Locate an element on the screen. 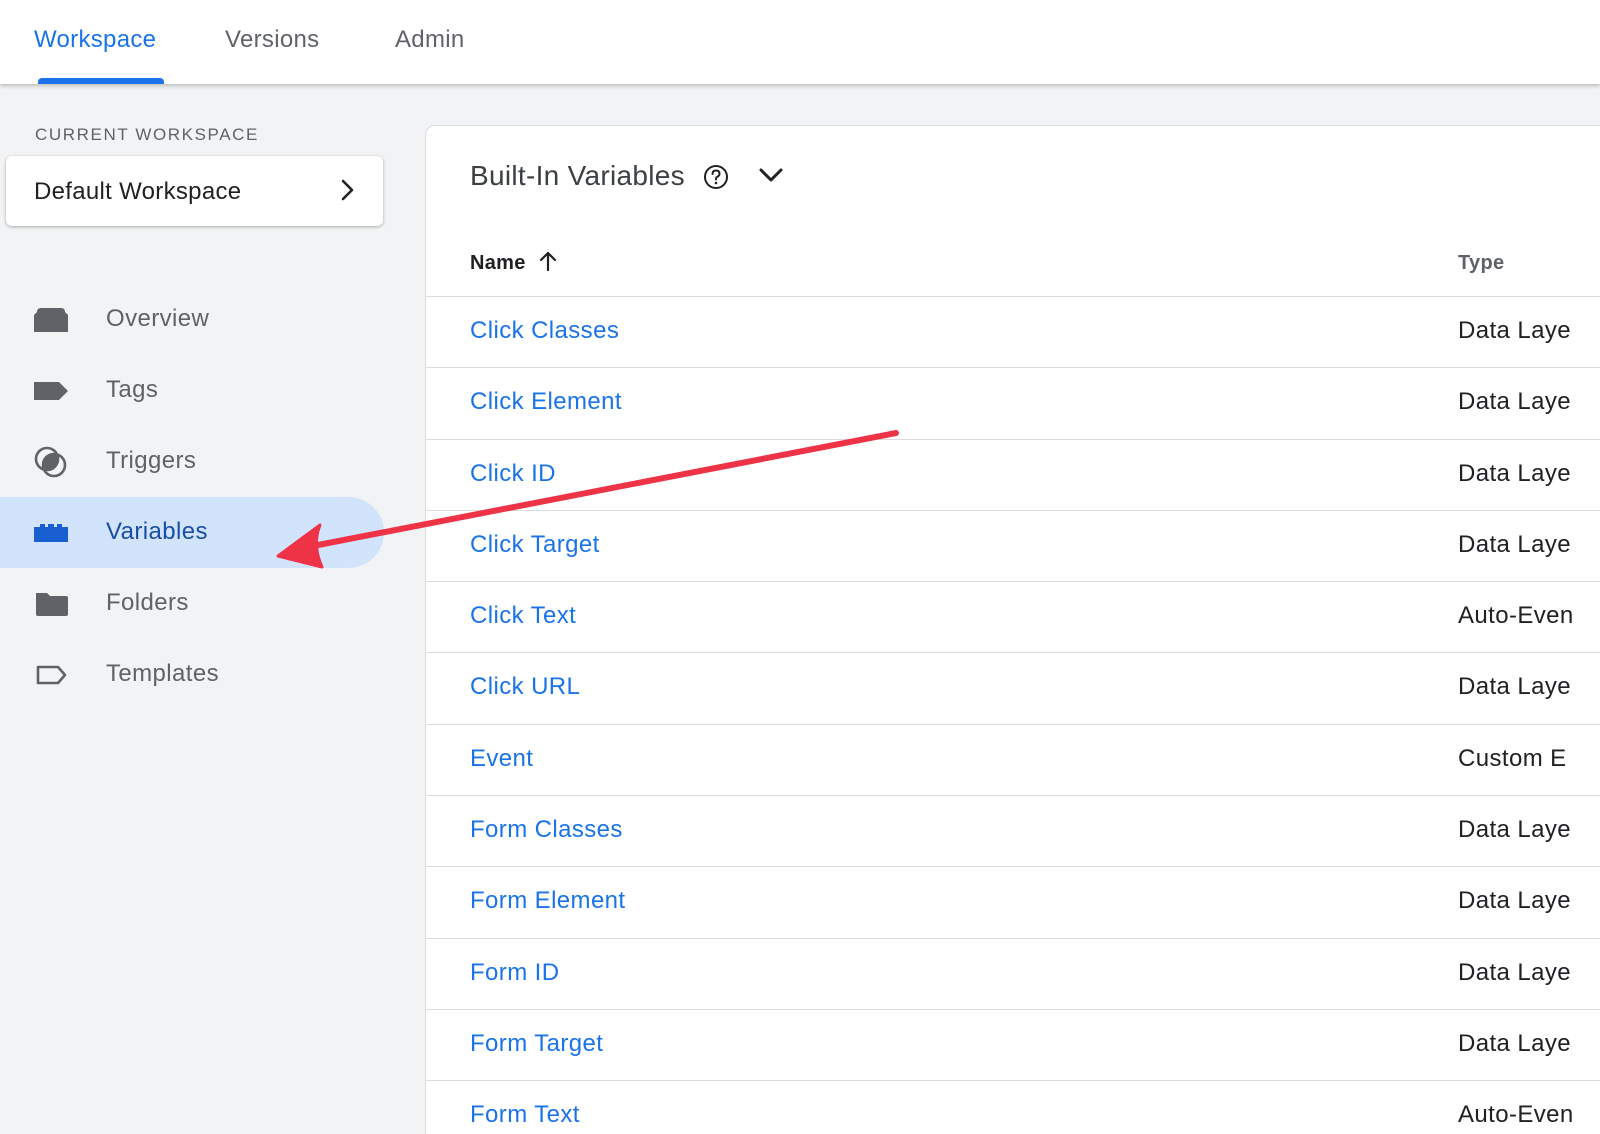 The image size is (1600, 1134). table-row: Click URL Data Laye is located at coordinates (1013, 689).